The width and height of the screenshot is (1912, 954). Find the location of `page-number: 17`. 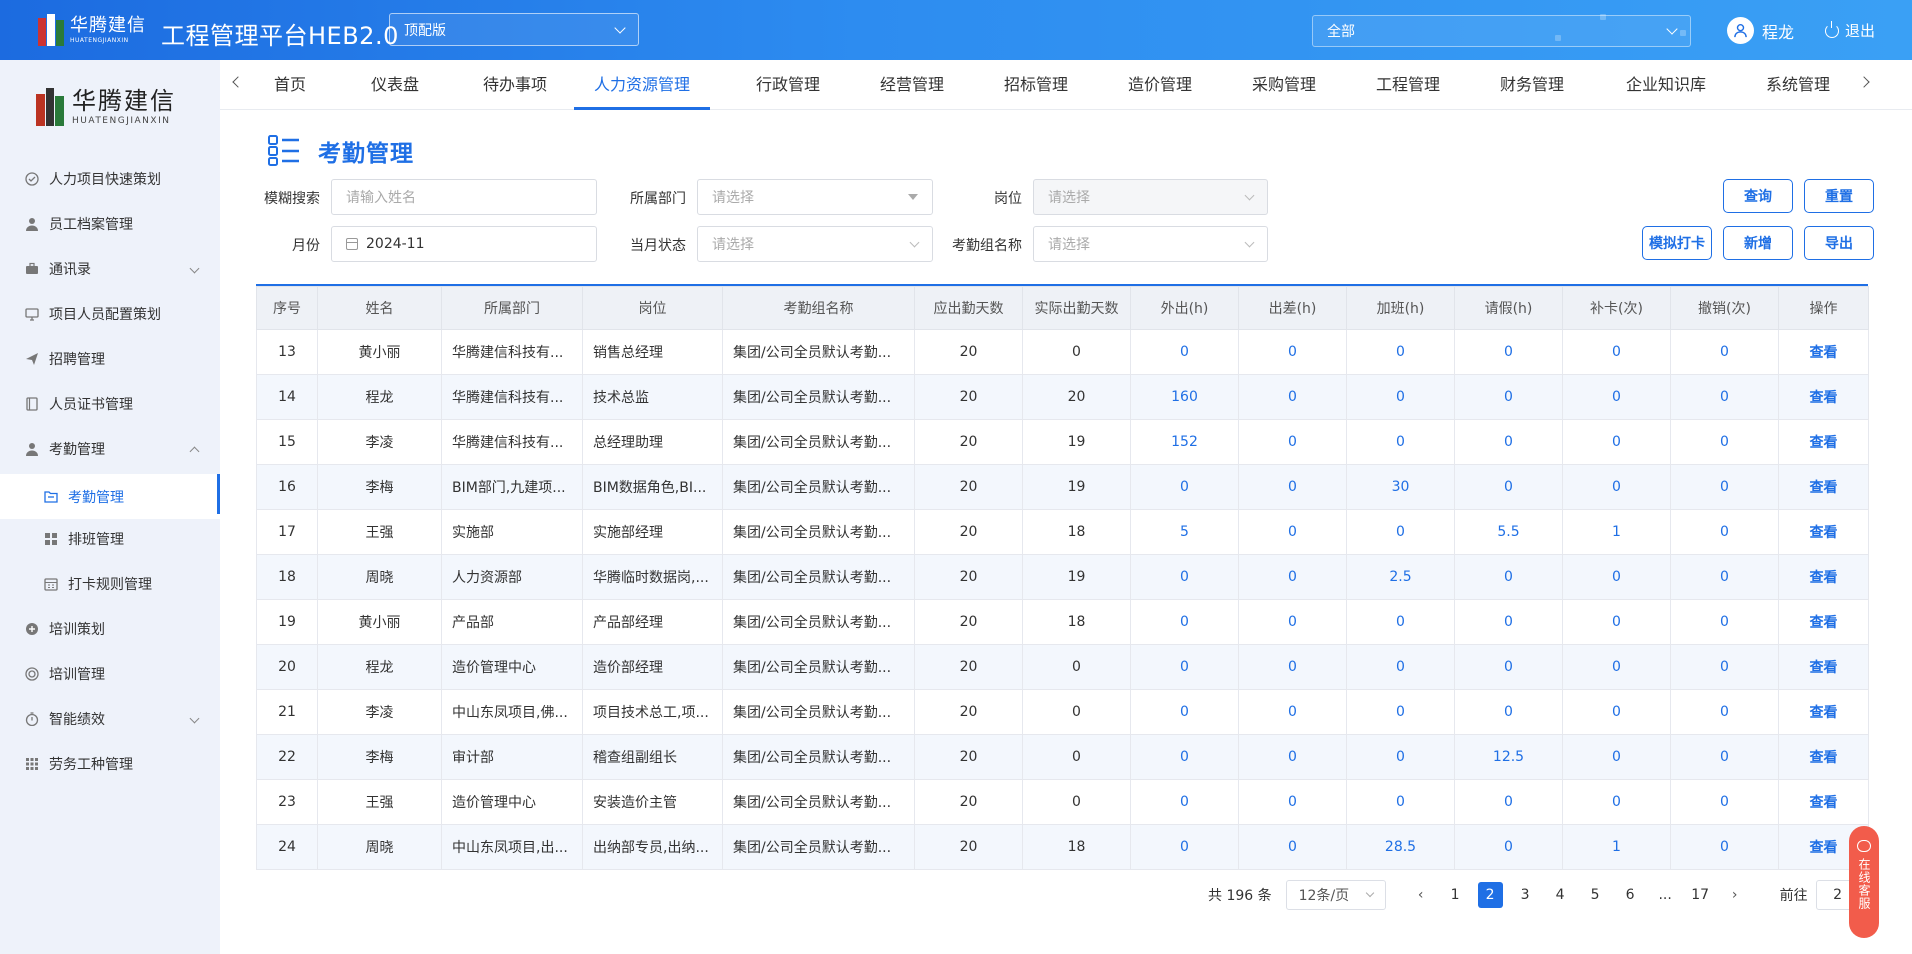

page-number: 17 is located at coordinates (1700, 895).